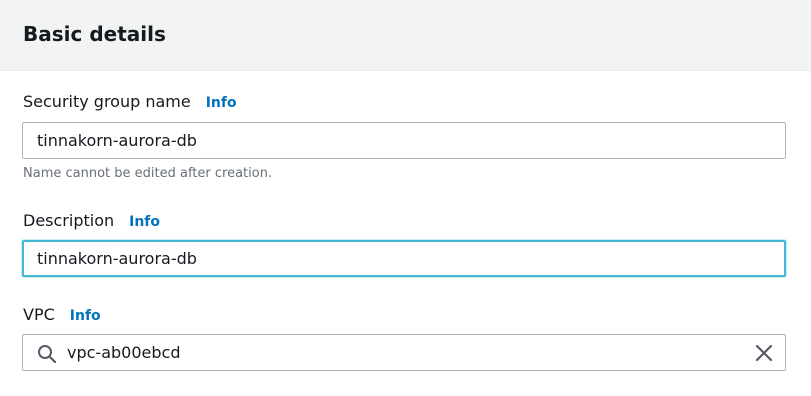  What do you see at coordinates (404, 258) in the screenshot?
I see `description-input` at bounding box center [404, 258].